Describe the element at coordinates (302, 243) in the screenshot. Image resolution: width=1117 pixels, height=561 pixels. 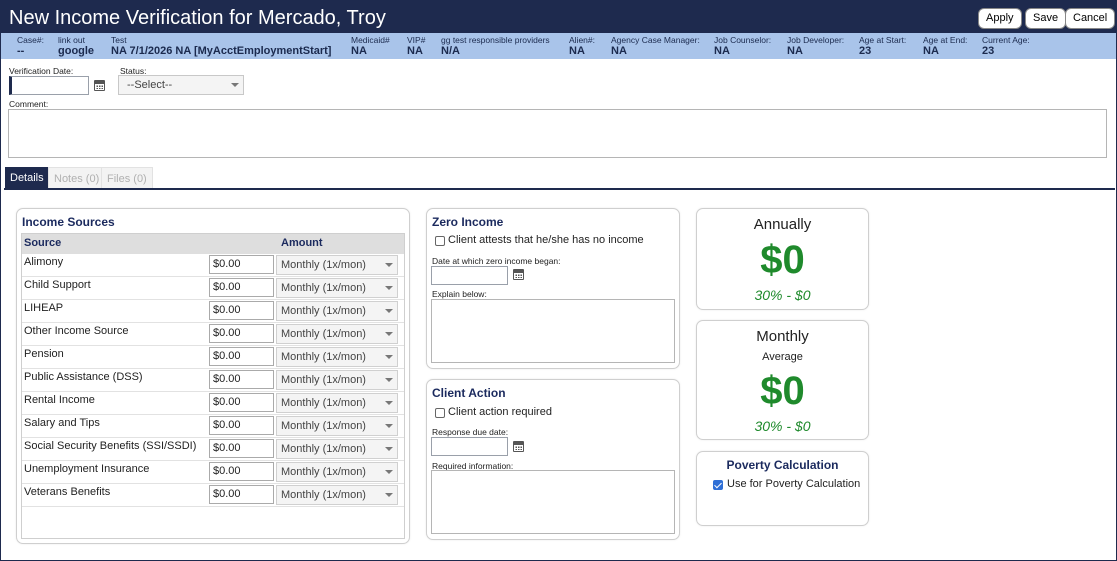
I see `column-header-amount: Amount` at that location.